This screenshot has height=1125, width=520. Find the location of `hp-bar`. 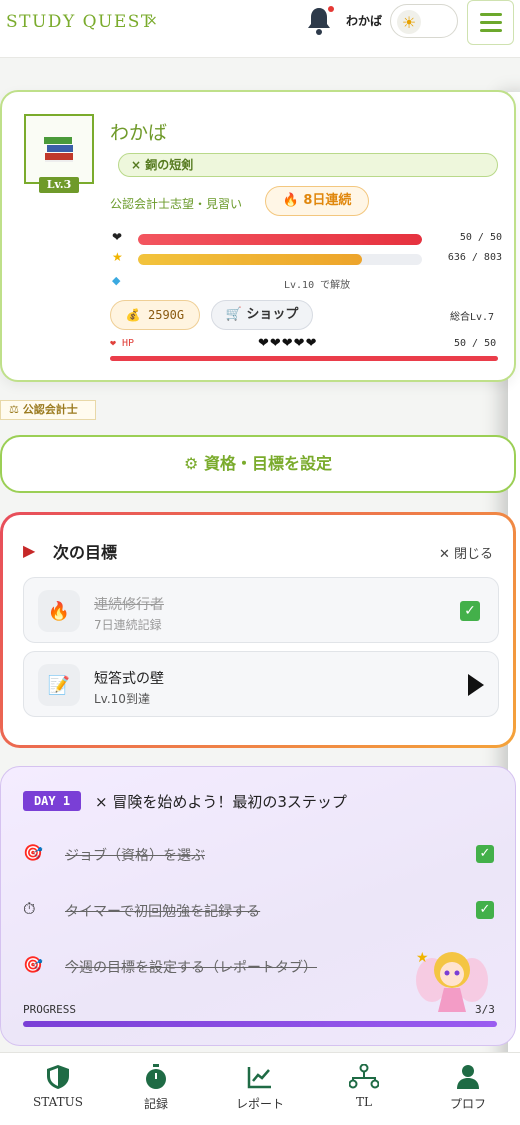

hp-bar is located at coordinates (304, 358).